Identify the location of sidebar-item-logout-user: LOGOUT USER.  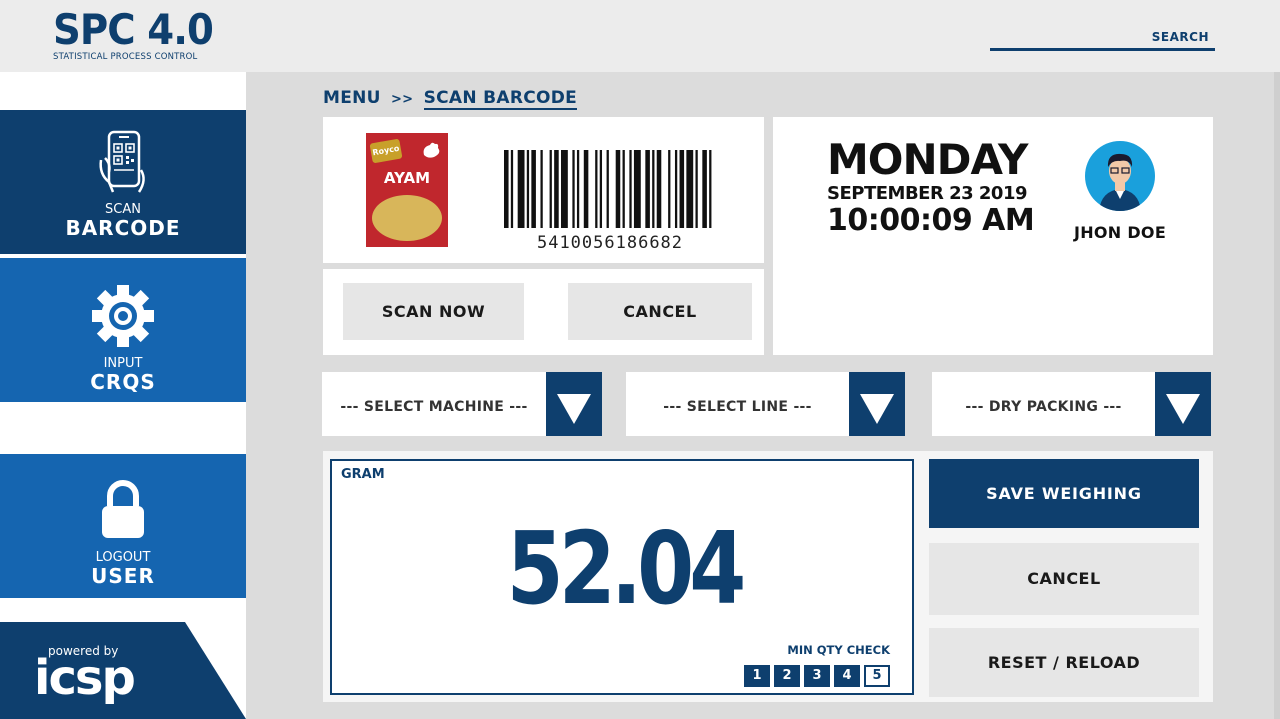
(123, 526).